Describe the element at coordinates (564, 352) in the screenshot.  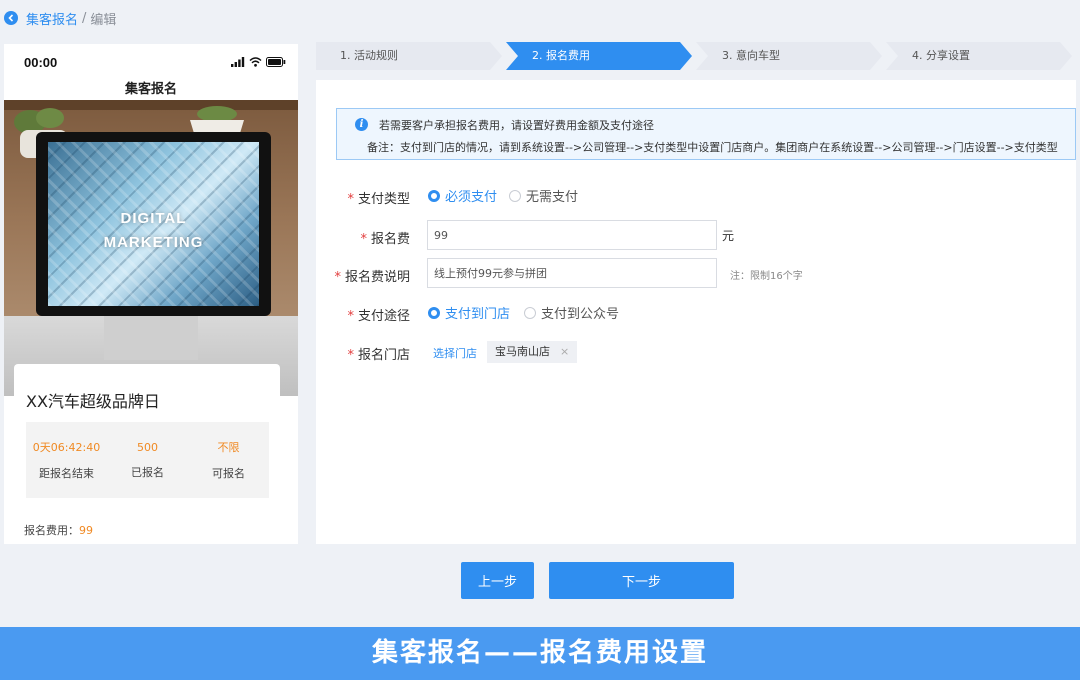
I see `close-icon: ×` at that location.